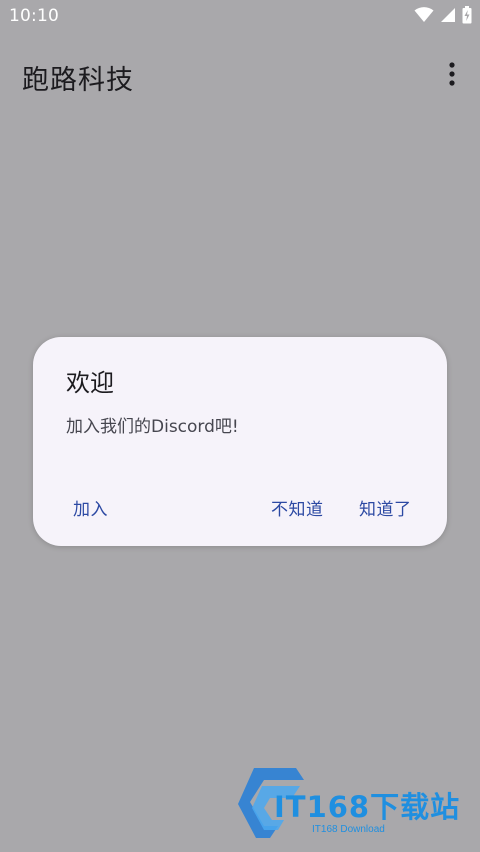 Image resolution: width=480 pixels, height=852 pixels. Describe the element at coordinates (467, 15) in the screenshot. I see `battery-charging-icon` at that location.